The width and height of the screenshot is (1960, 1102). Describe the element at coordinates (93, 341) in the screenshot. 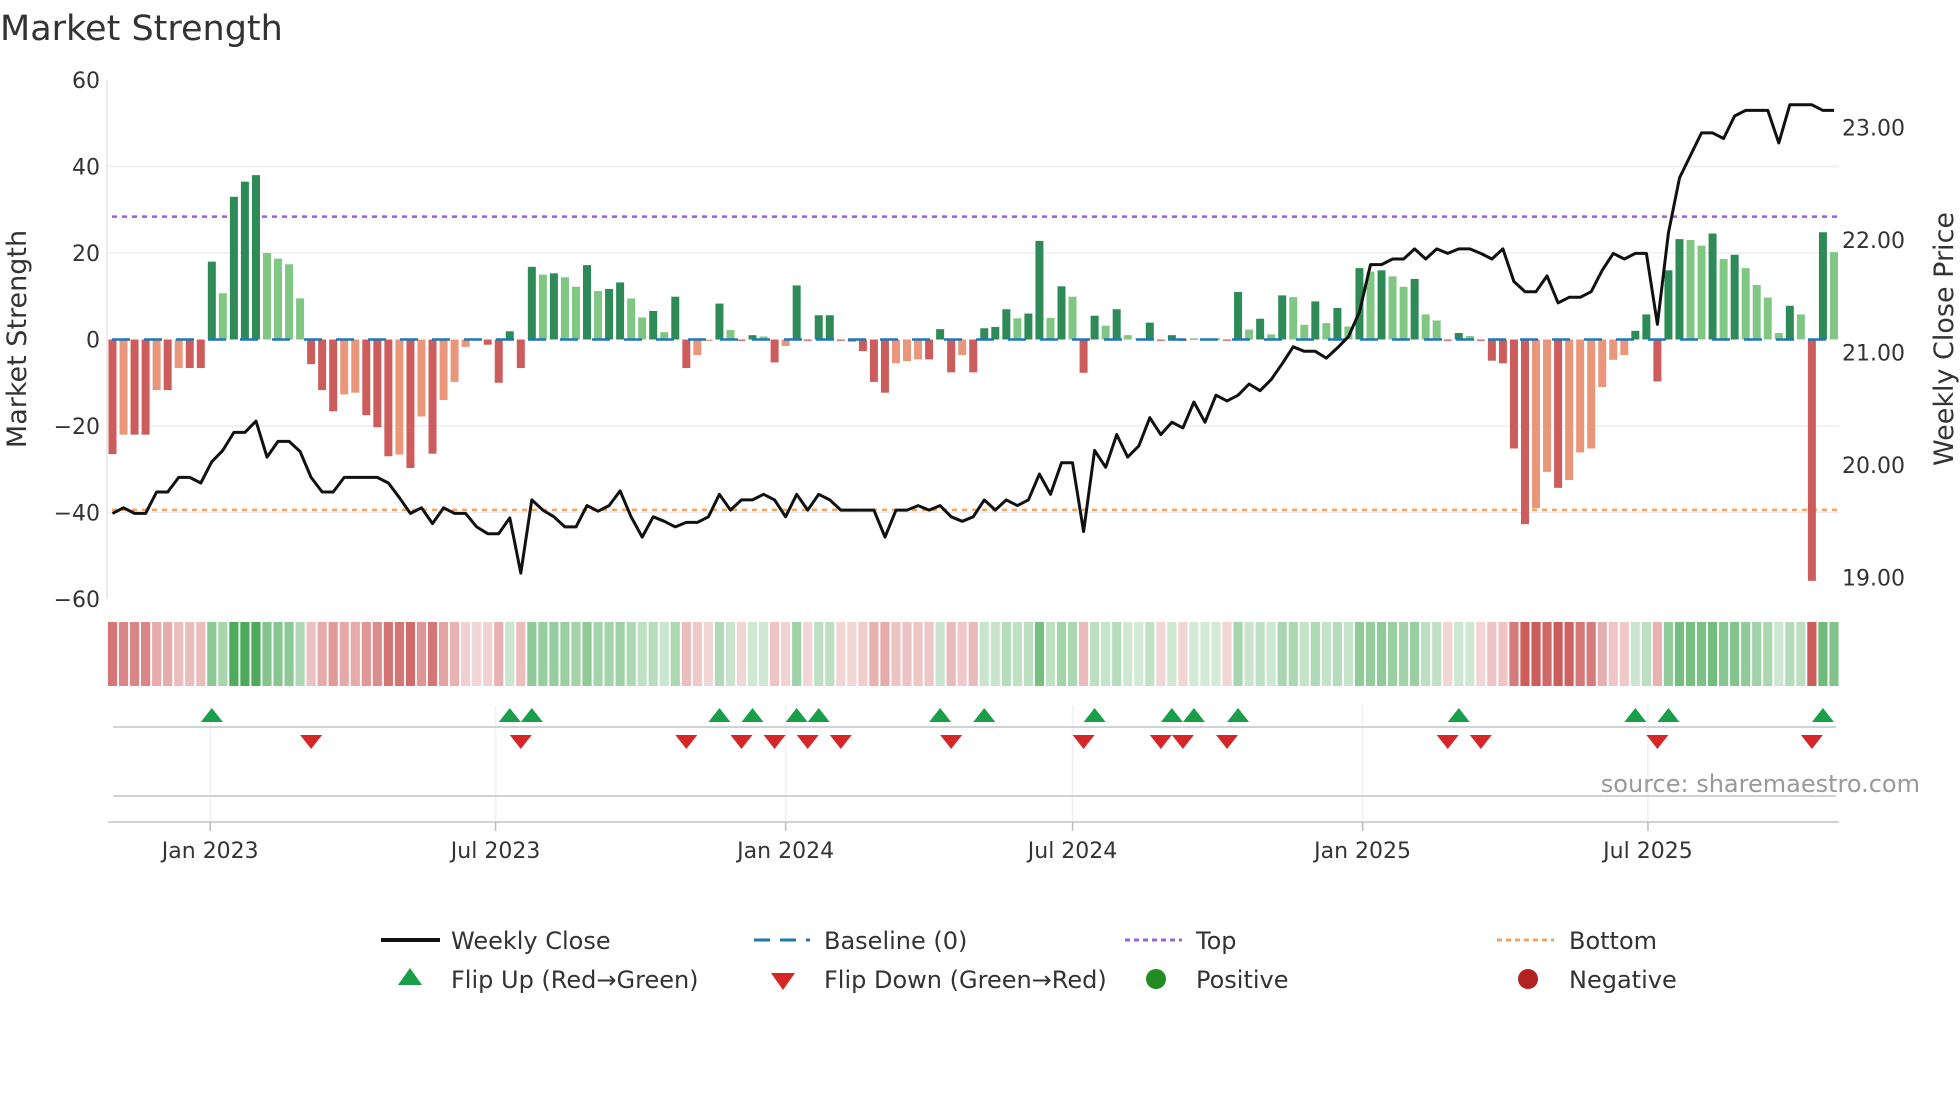

I see `y-tick-label: 0` at that location.